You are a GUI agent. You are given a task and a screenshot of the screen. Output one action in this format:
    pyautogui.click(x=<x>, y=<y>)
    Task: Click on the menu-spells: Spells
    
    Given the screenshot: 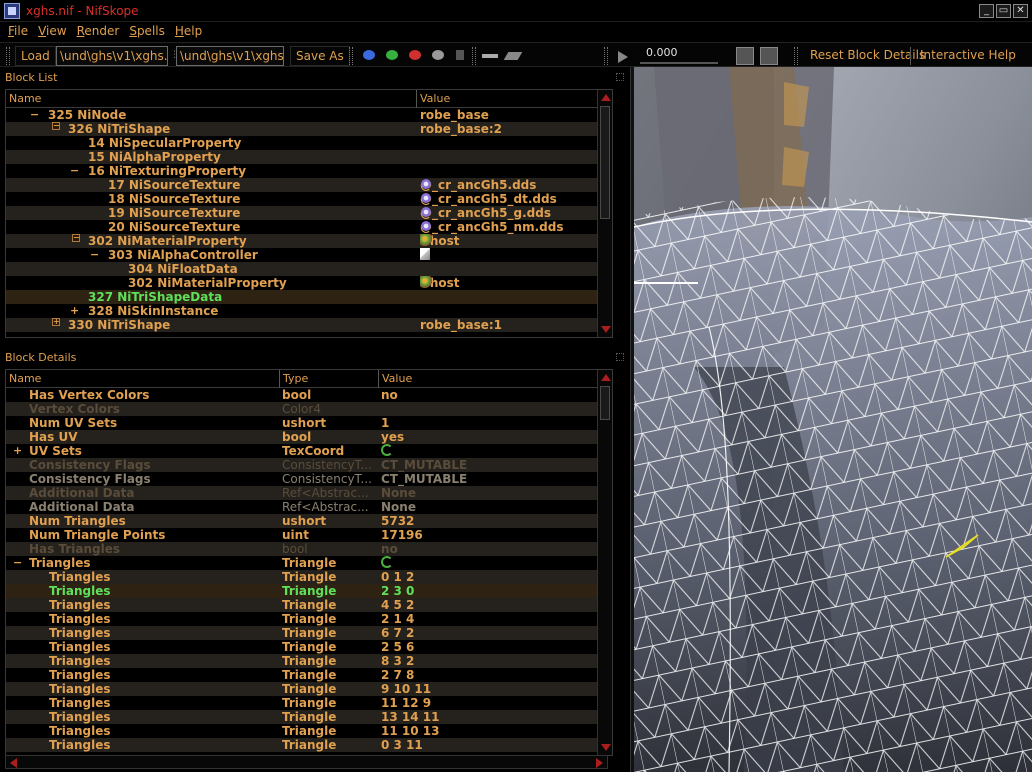 What is the action you would take?
    pyautogui.click(x=148, y=31)
    